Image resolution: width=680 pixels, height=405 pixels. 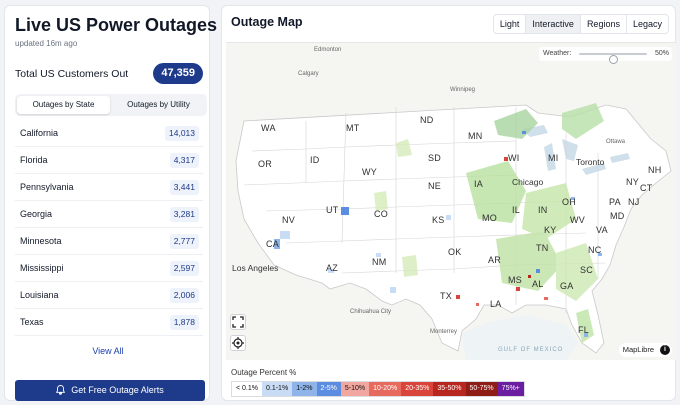 What do you see at coordinates (332, 268) in the screenshot?
I see `state-label-az: AZ` at bounding box center [332, 268].